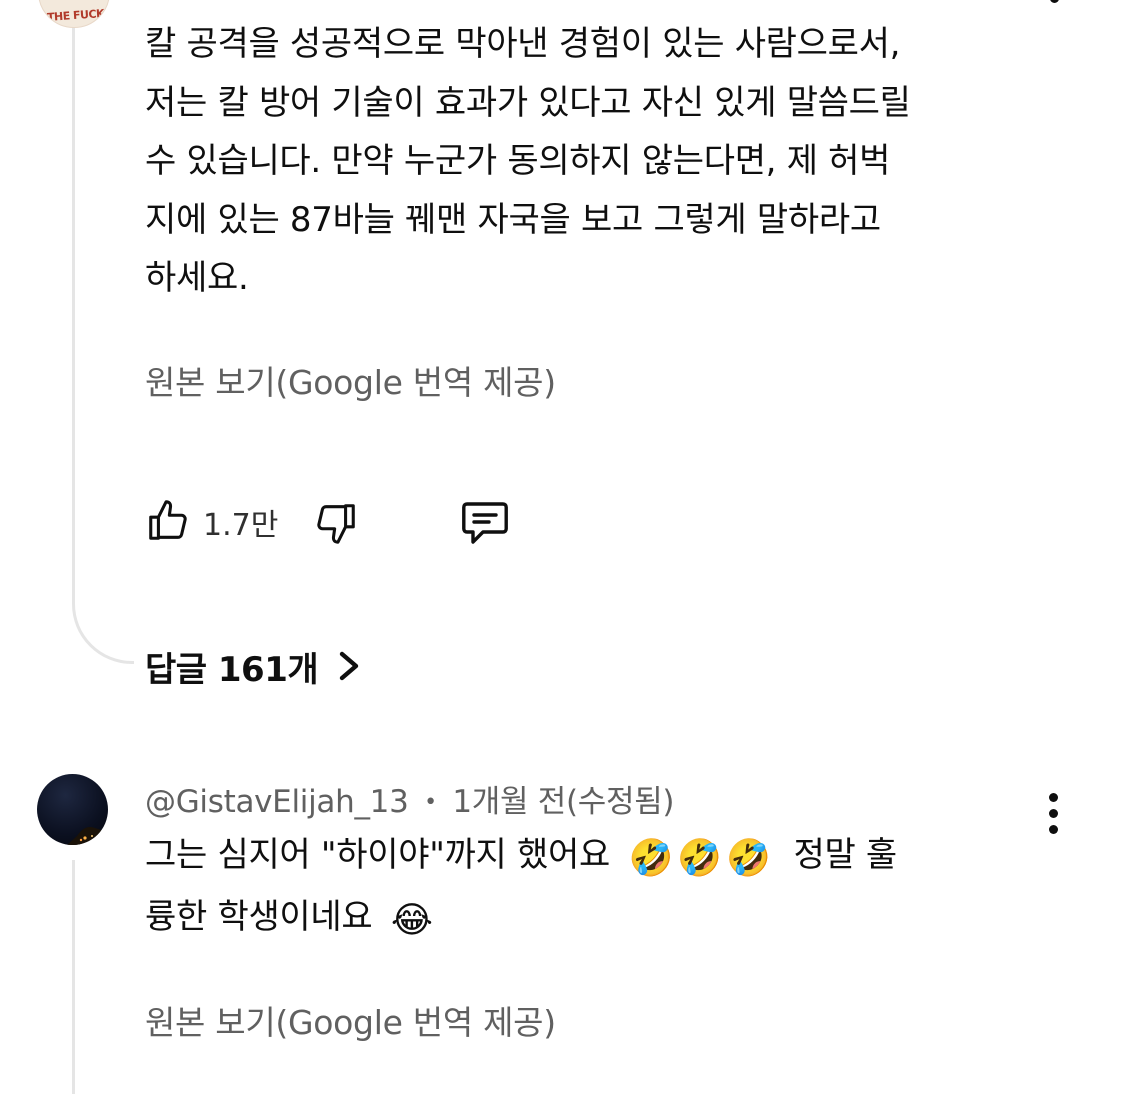 The image size is (1125, 1094). I want to click on chevron-right-icon, so click(349, 666).